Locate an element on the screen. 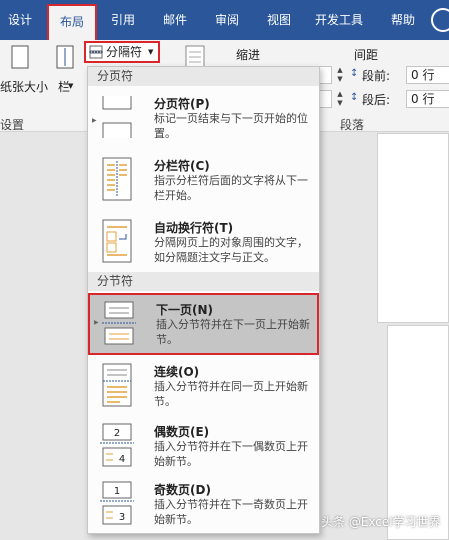 This screenshot has height=540, width=449. tab-developer: 开发工具 is located at coordinates (339, 20).